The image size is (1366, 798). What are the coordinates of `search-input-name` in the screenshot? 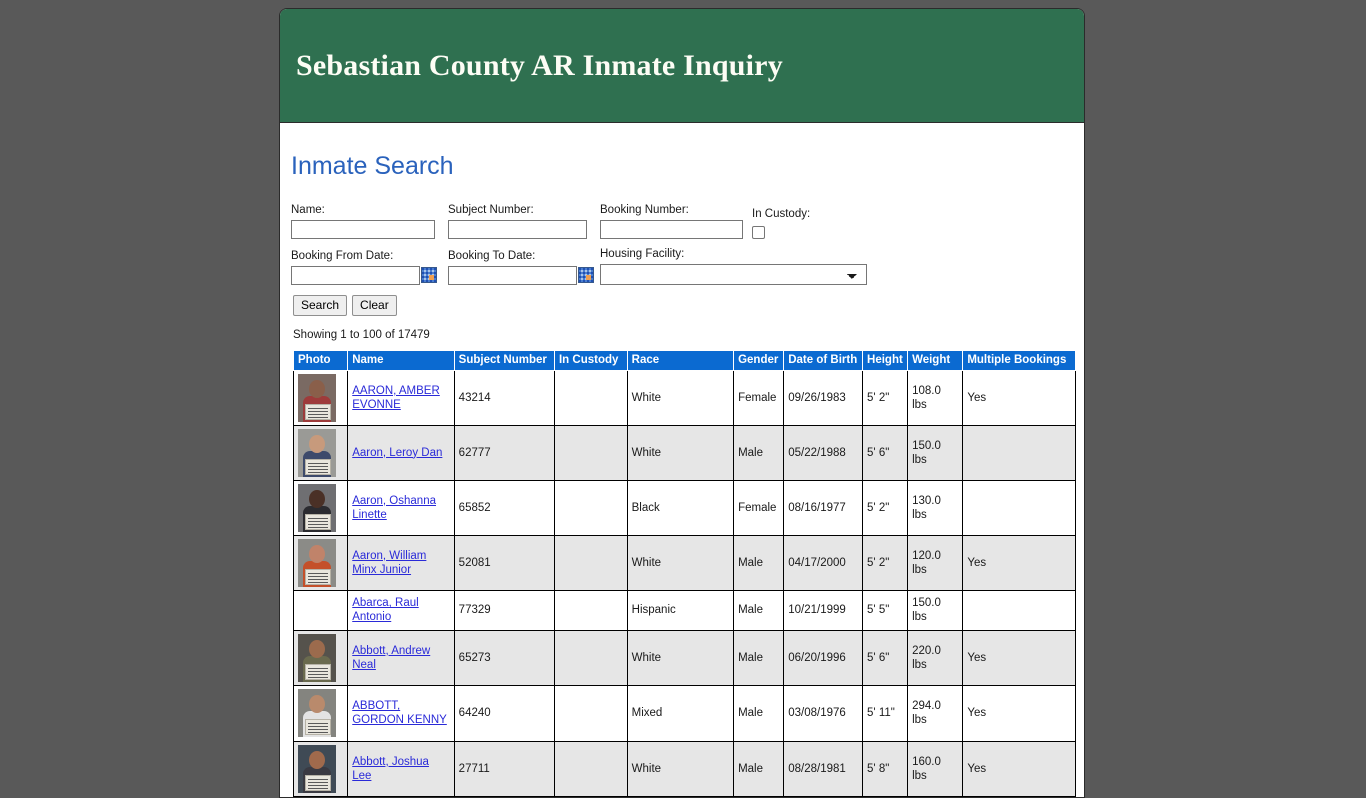 It's located at (363, 229).